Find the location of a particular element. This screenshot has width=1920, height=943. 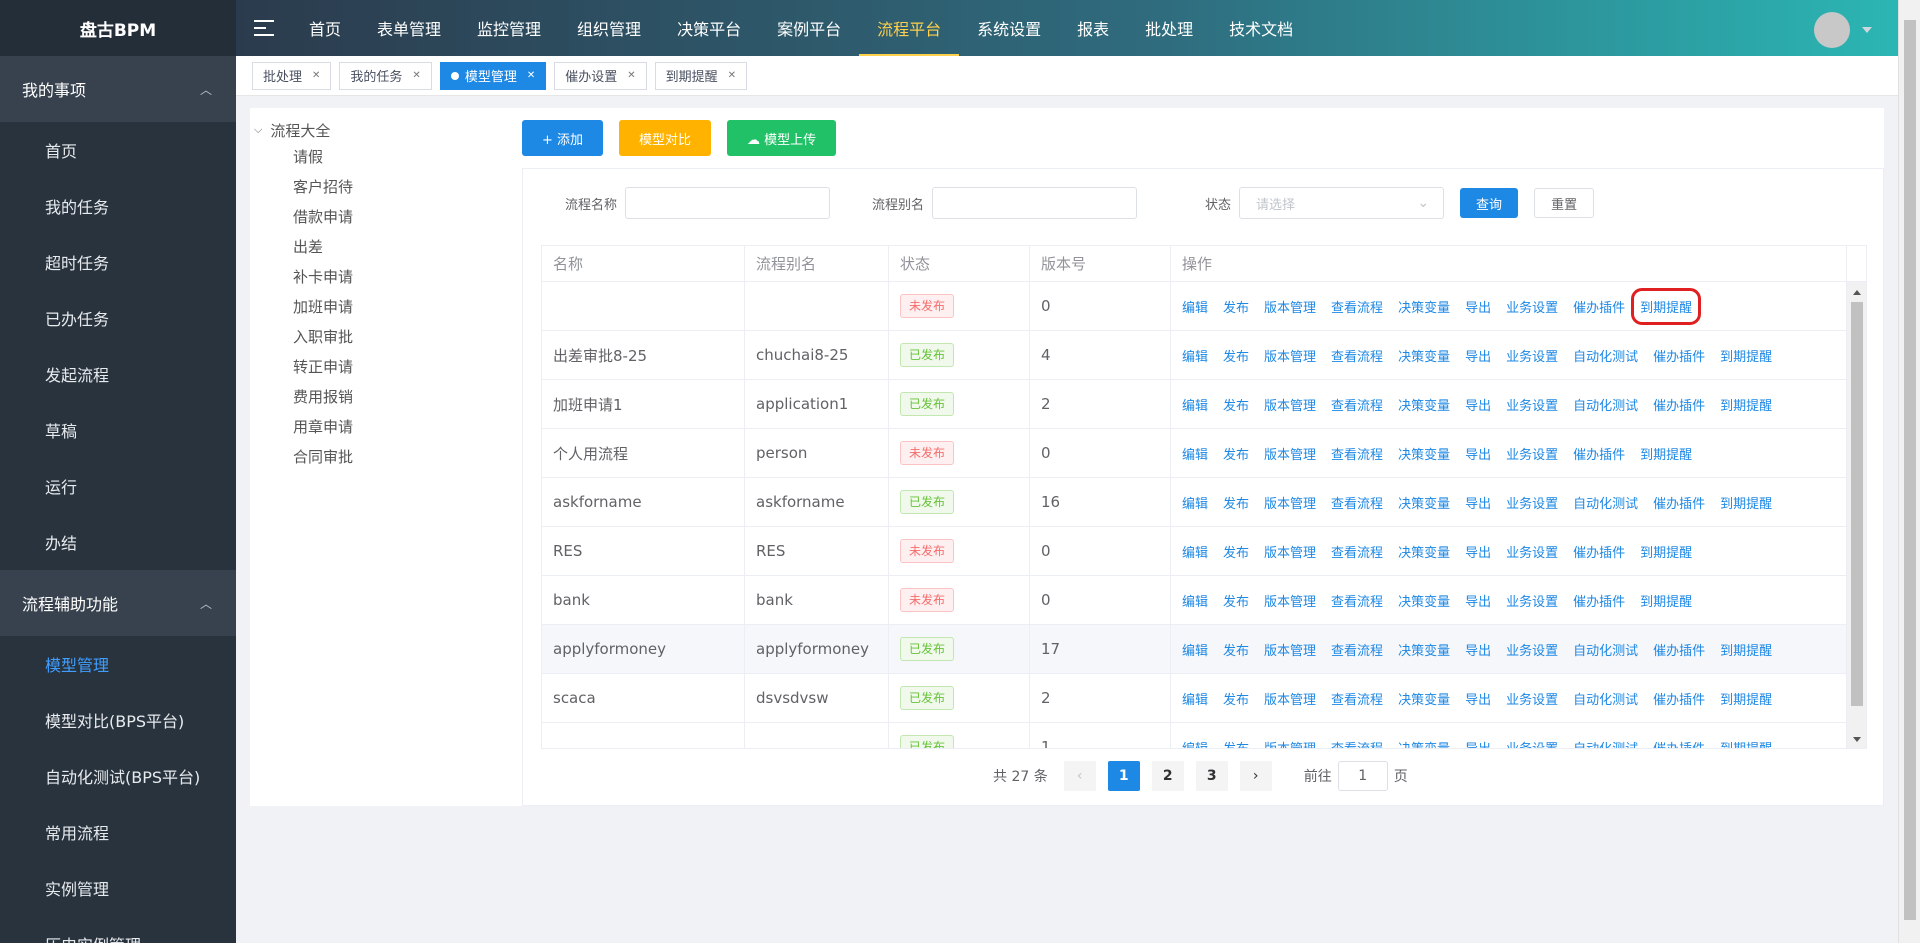

add-button: + 添加 is located at coordinates (563, 138).